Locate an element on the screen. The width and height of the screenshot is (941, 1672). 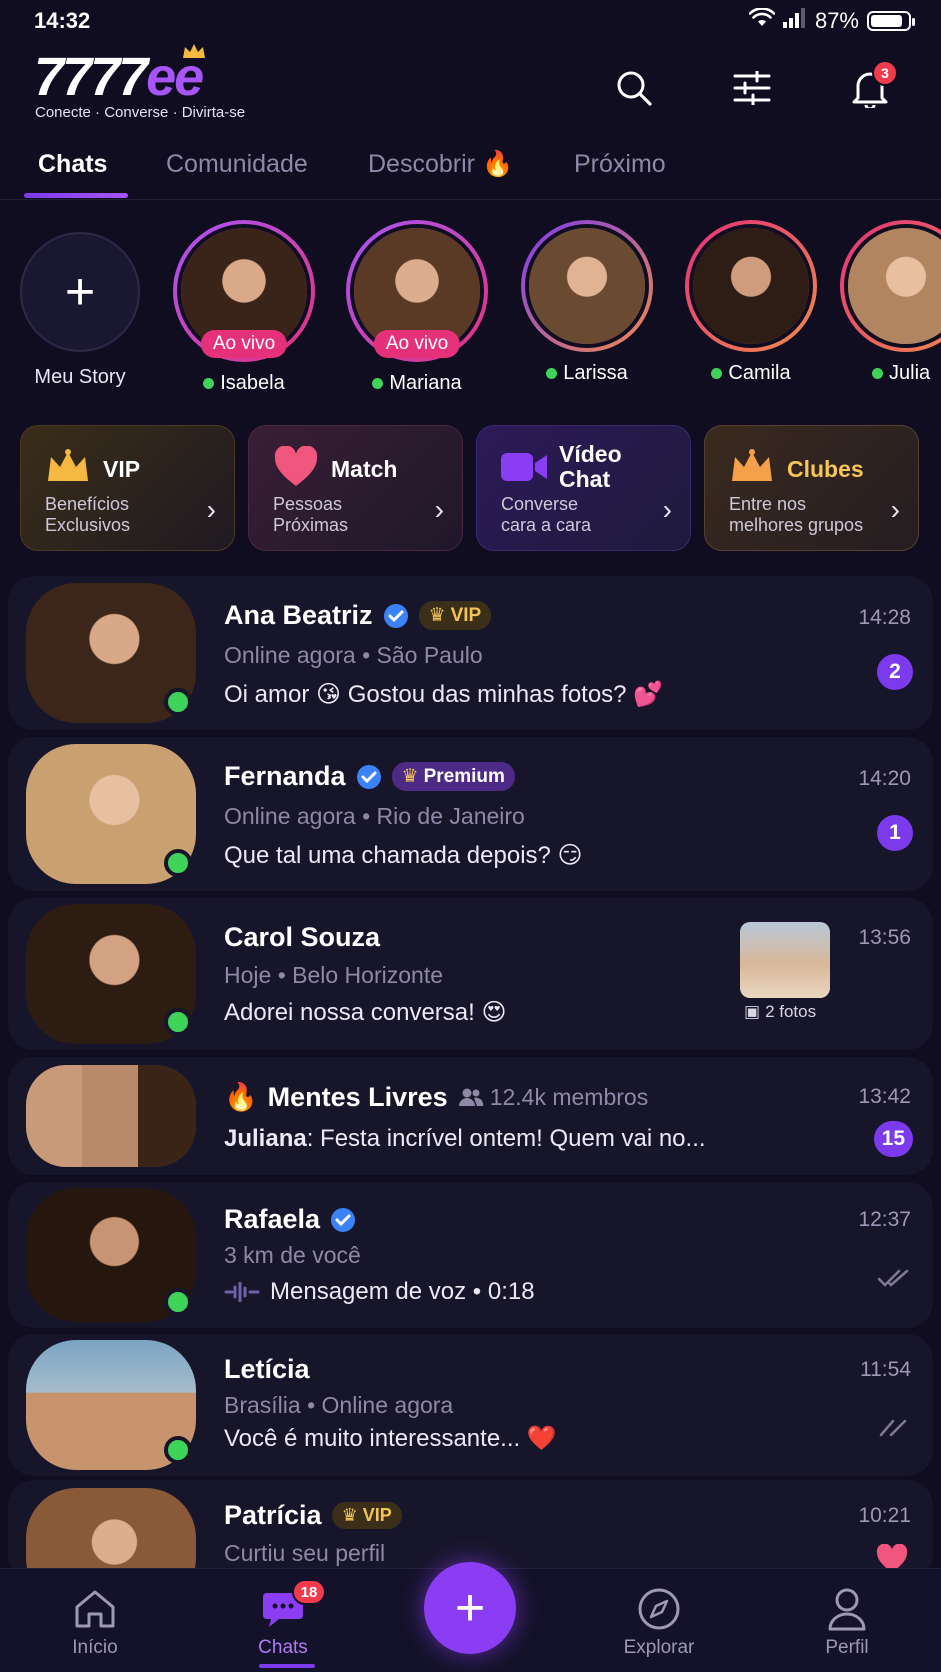
search-icon is located at coordinates (634, 88).